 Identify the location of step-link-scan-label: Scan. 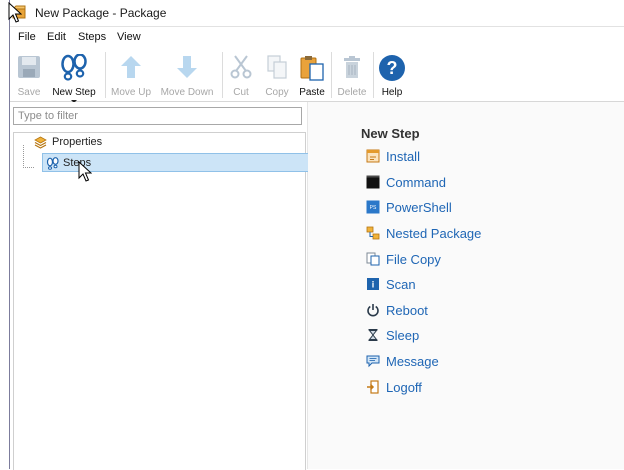
(401, 284).